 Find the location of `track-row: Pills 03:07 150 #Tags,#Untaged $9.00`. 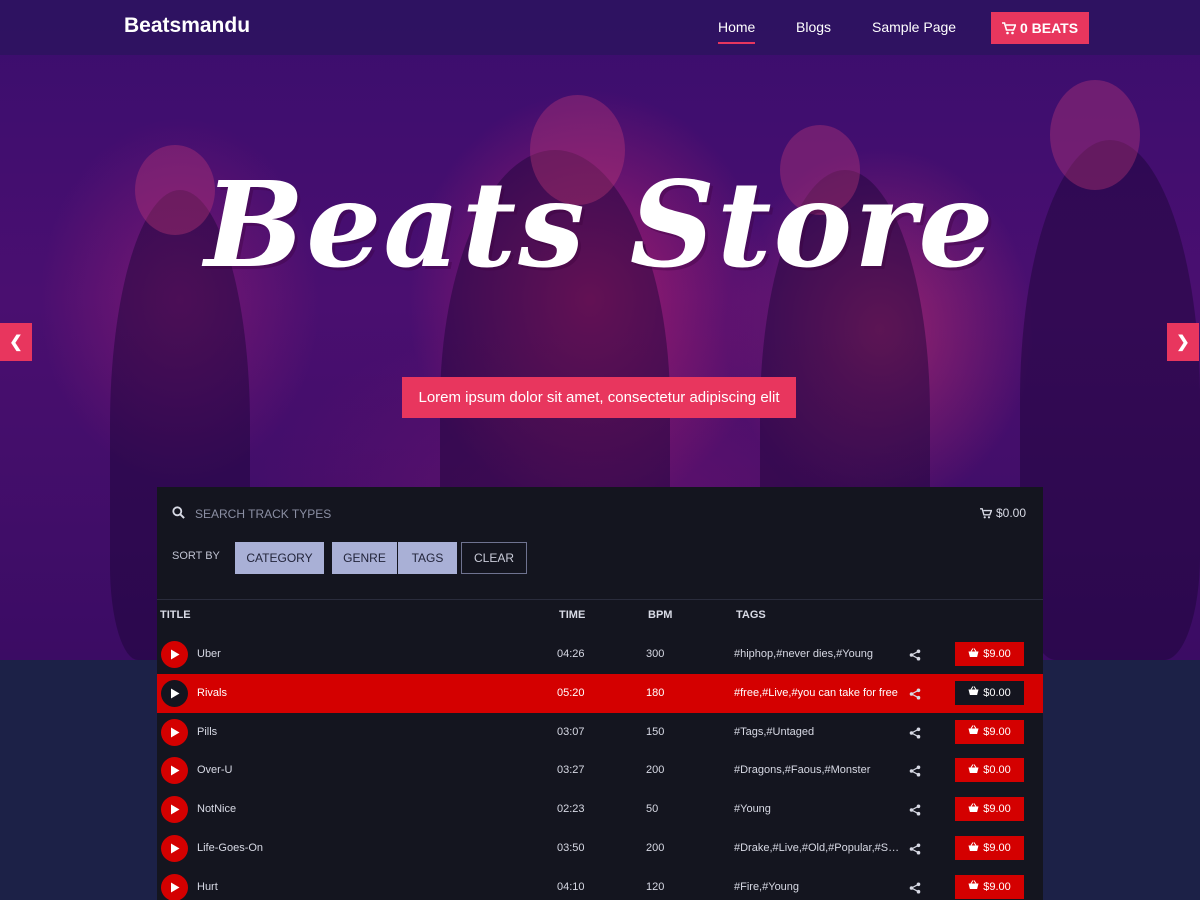

track-row: Pills 03:07 150 #Tags,#Untaged $9.00 is located at coordinates (600, 732).